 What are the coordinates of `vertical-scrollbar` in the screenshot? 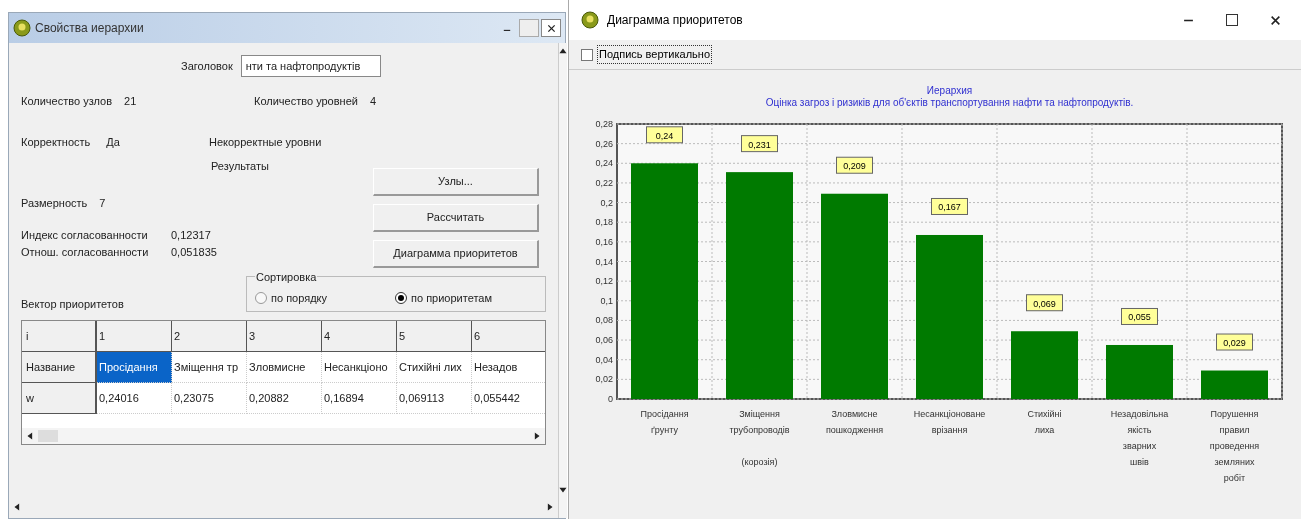 It's located at (562, 280).